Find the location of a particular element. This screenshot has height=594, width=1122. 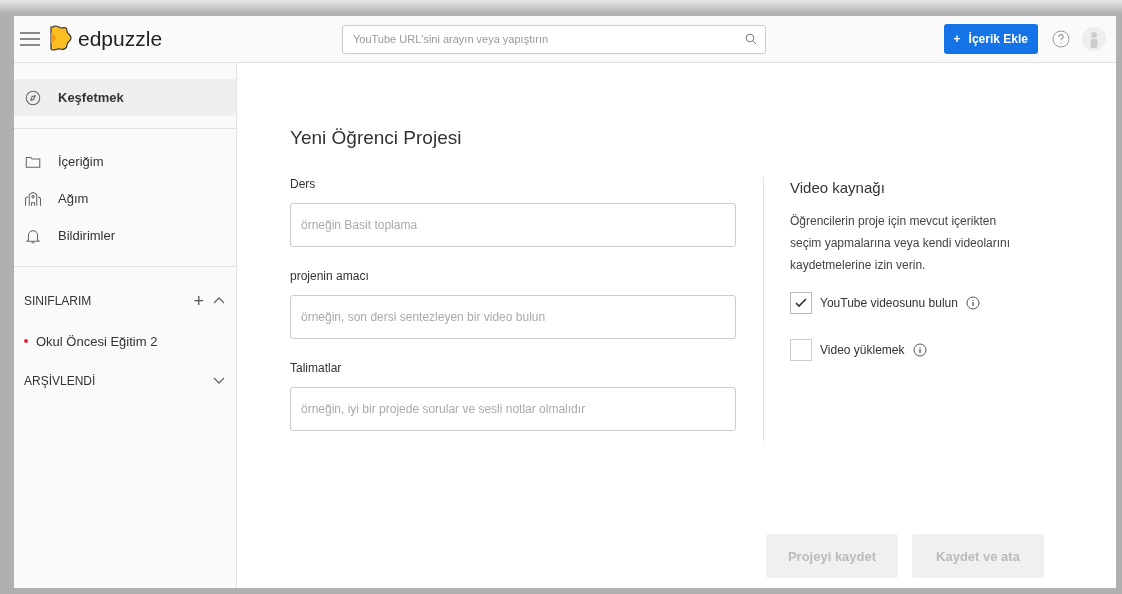

sidebar-item: İçeriğim is located at coordinates (125, 161).